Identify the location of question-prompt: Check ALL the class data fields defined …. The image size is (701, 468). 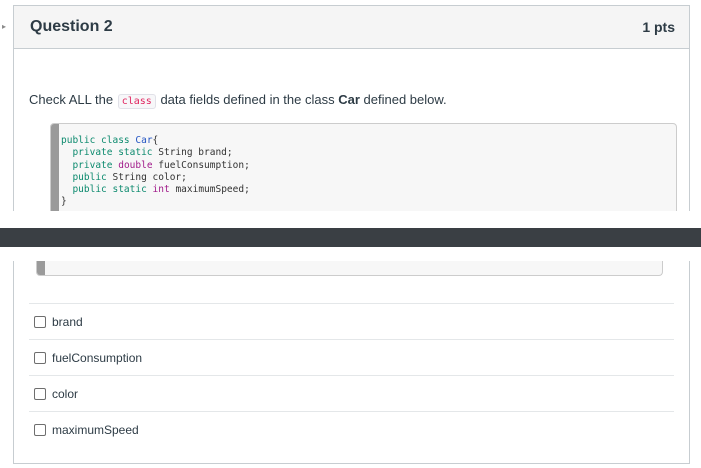
(238, 100).